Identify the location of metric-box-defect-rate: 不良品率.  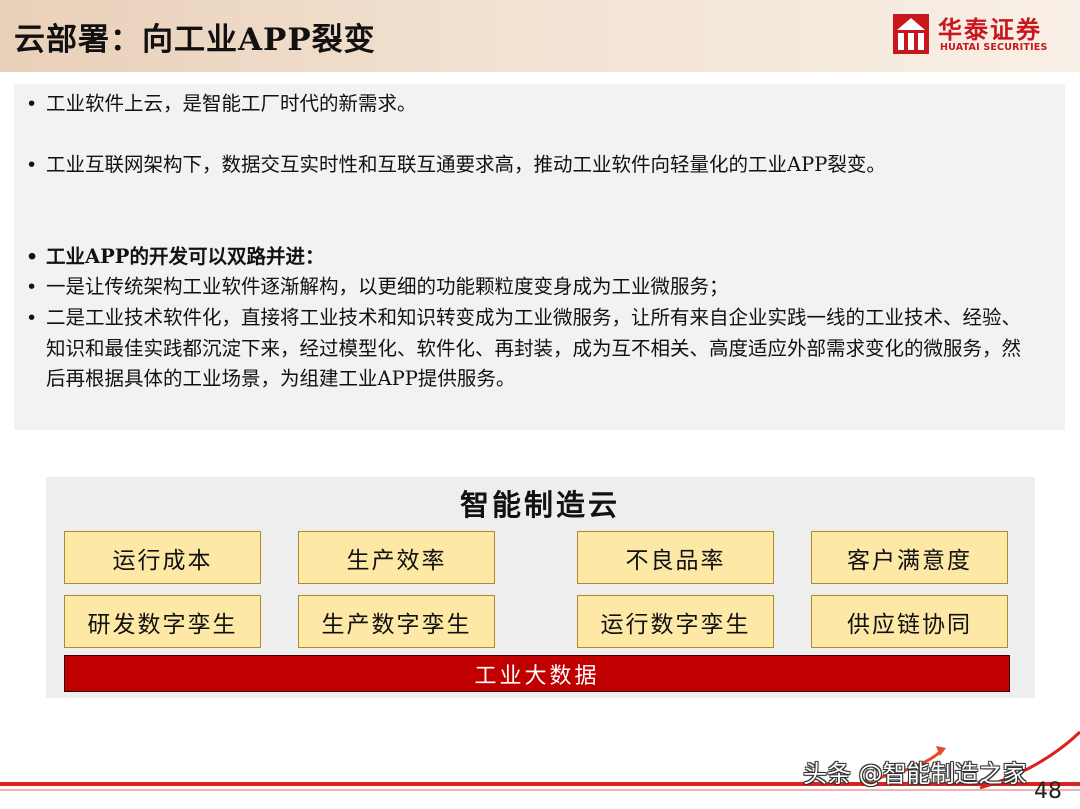
(675, 557).